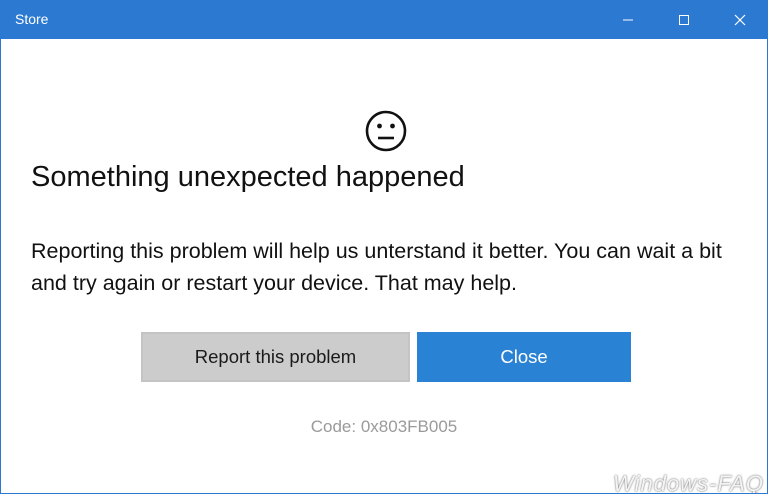 The width and height of the screenshot is (768, 494). Describe the element at coordinates (384, 426) in the screenshot. I see `error-code: Code: 0x803FB005` at that location.